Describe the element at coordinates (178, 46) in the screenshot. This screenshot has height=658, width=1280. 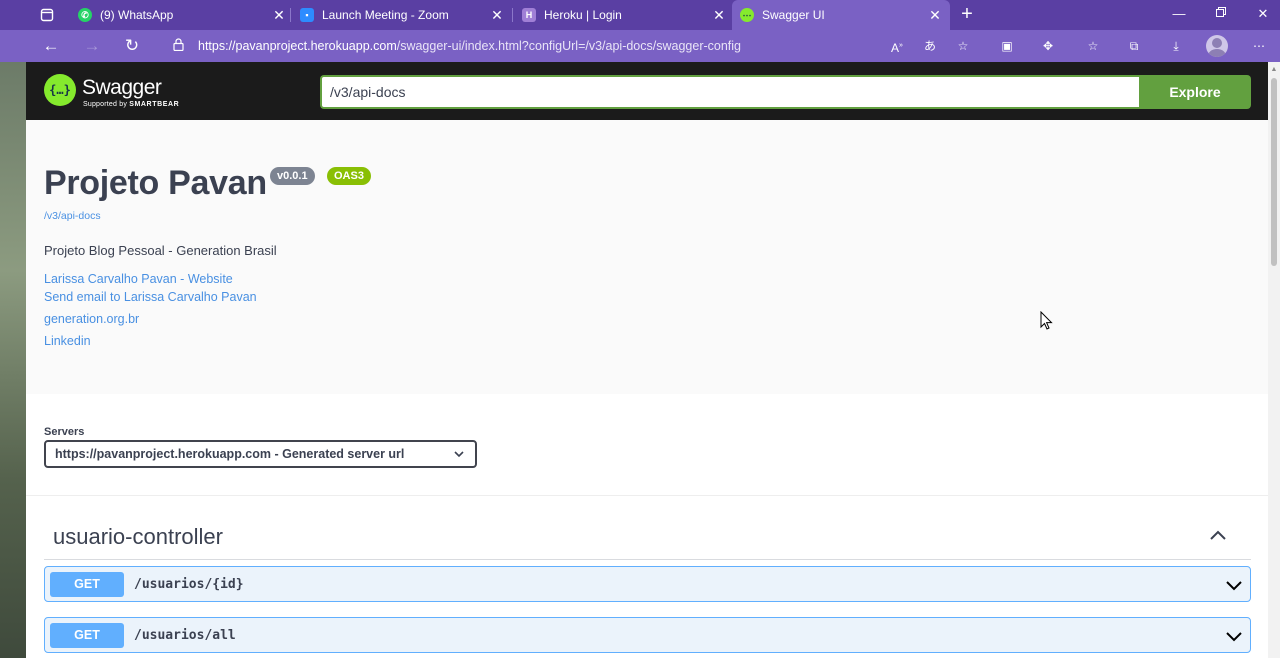
I see `lock-icon` at that location.